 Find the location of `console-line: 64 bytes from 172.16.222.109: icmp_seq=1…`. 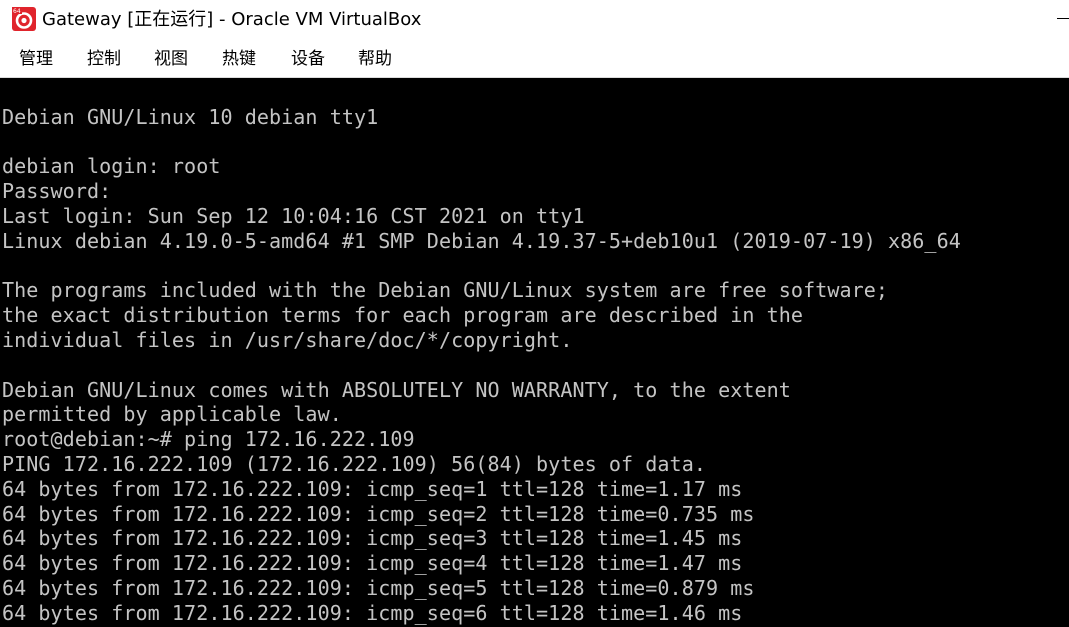

console-line: 64 bytes from 172.16.222.109: icmp_seq=1… is located at coordinates (372, 488).